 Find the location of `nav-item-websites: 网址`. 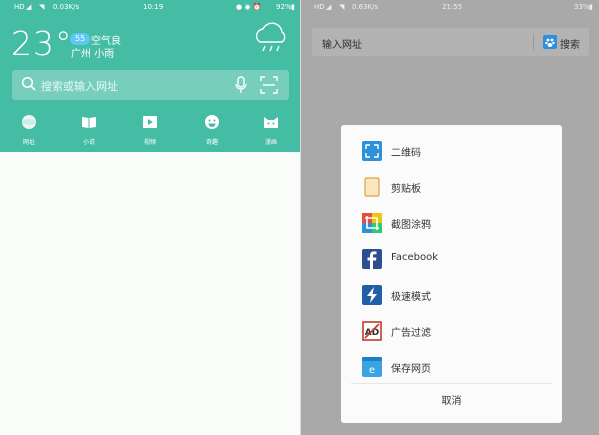

nav-item-websites: 网址 is located at coordinates (29, 130).